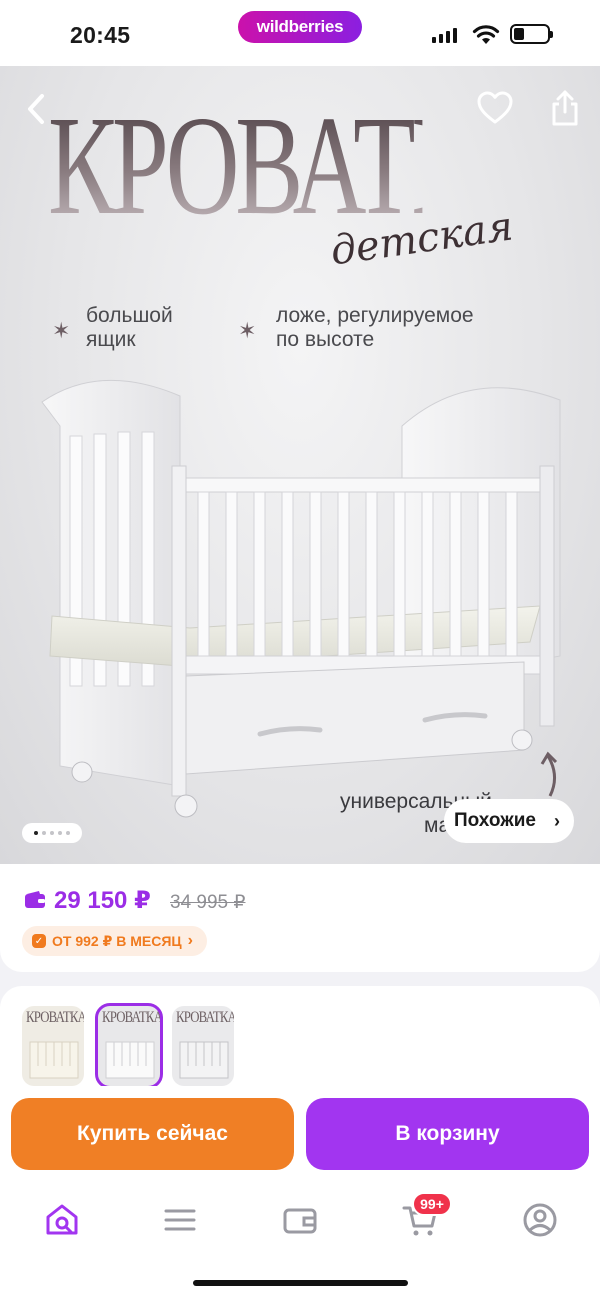 The width and height of the screenshot is (600, 1297). I want to click on installment-icon: ✓, so click(39, 941).